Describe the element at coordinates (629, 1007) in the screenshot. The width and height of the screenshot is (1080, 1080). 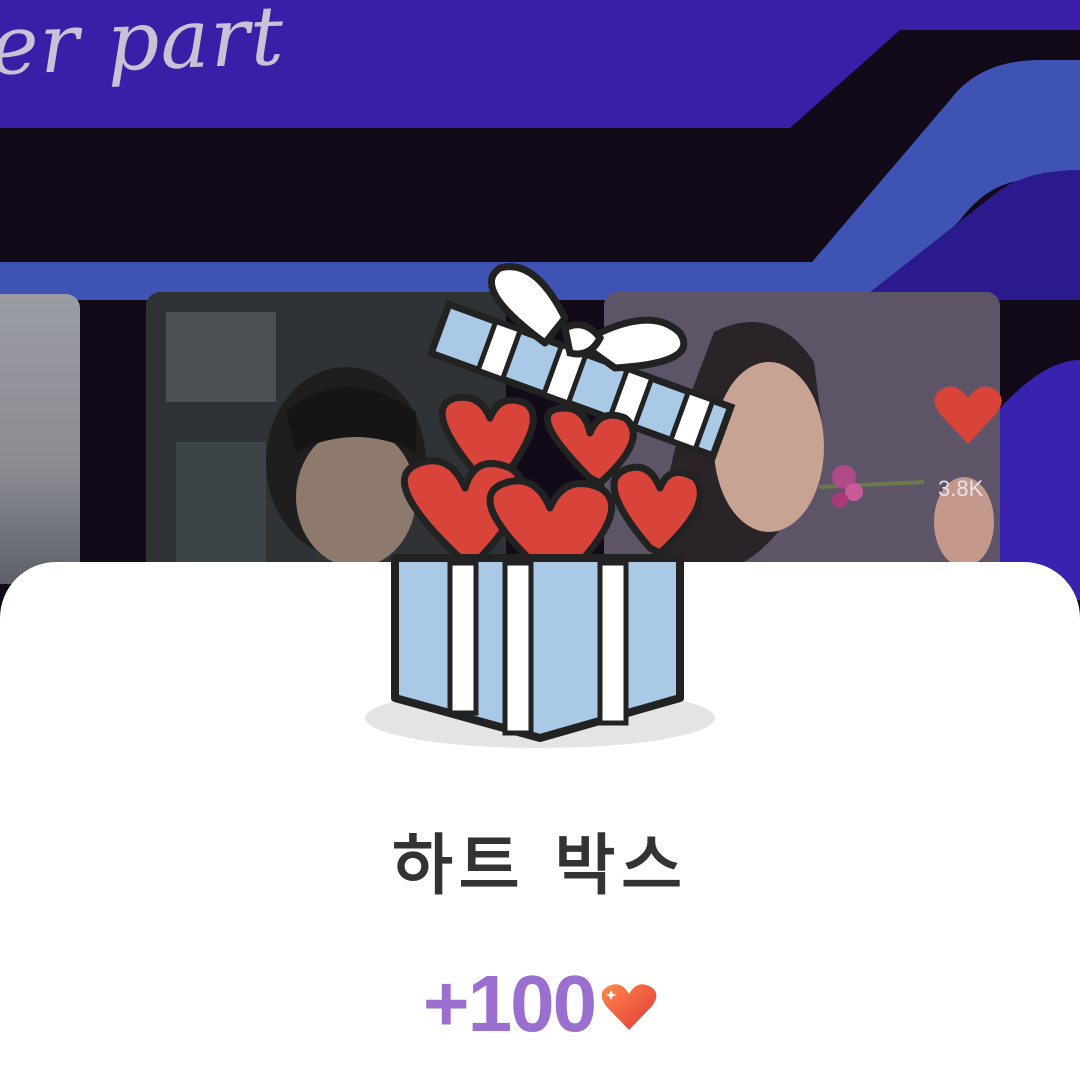
I see `heart-icon` at that location.